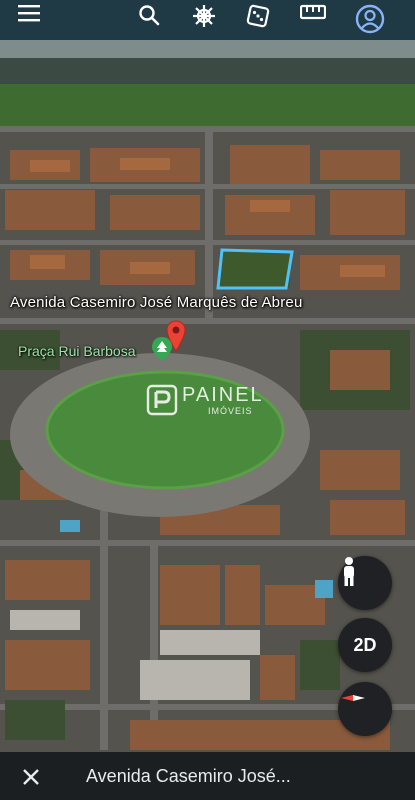 This screenshot has height=800, width=415. What do you see at coordinates (353, 698) in the screenshot?
I see `compass-icon` at bounding box center [353, 698].